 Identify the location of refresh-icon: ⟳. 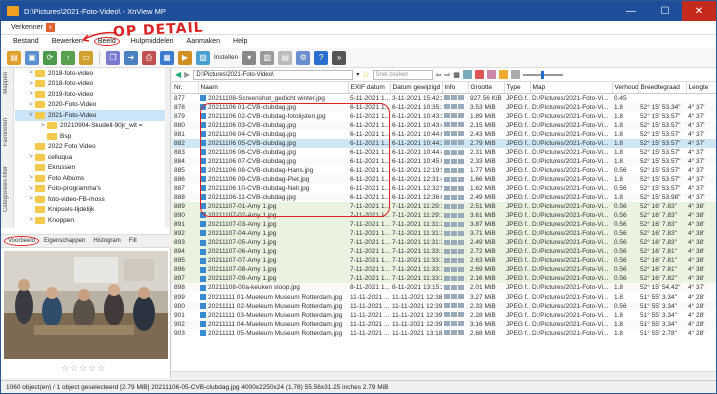
(50, 57).